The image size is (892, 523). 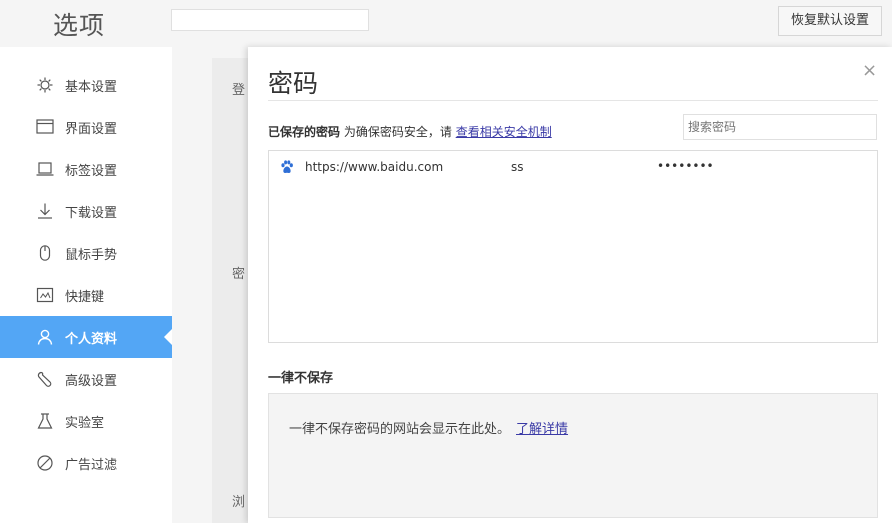 I want to click on background-settings-panel, so click(x=232, y=290).